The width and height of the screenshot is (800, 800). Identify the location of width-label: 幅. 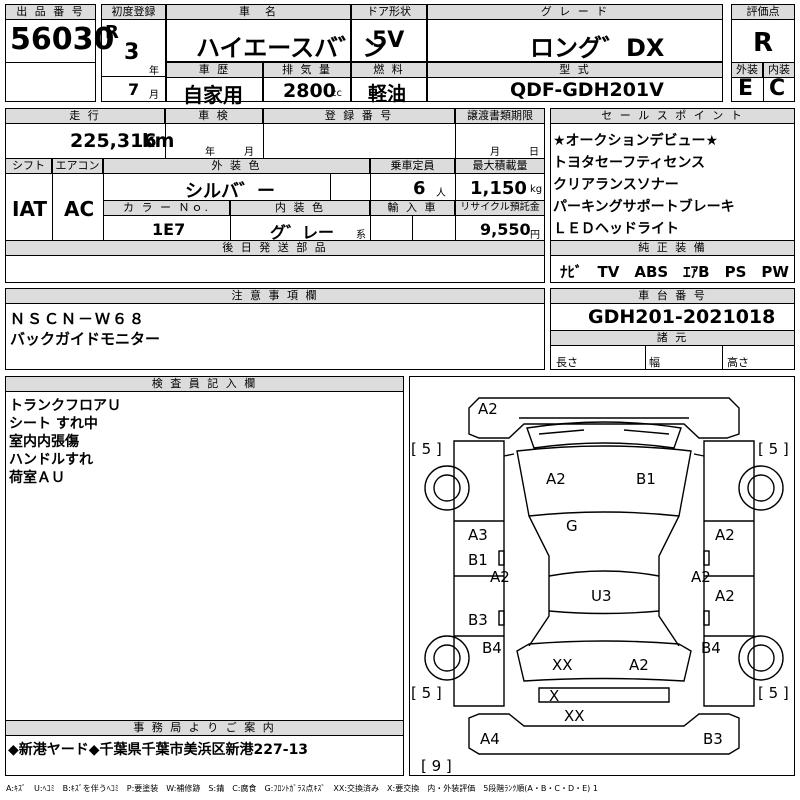
(654, 362).